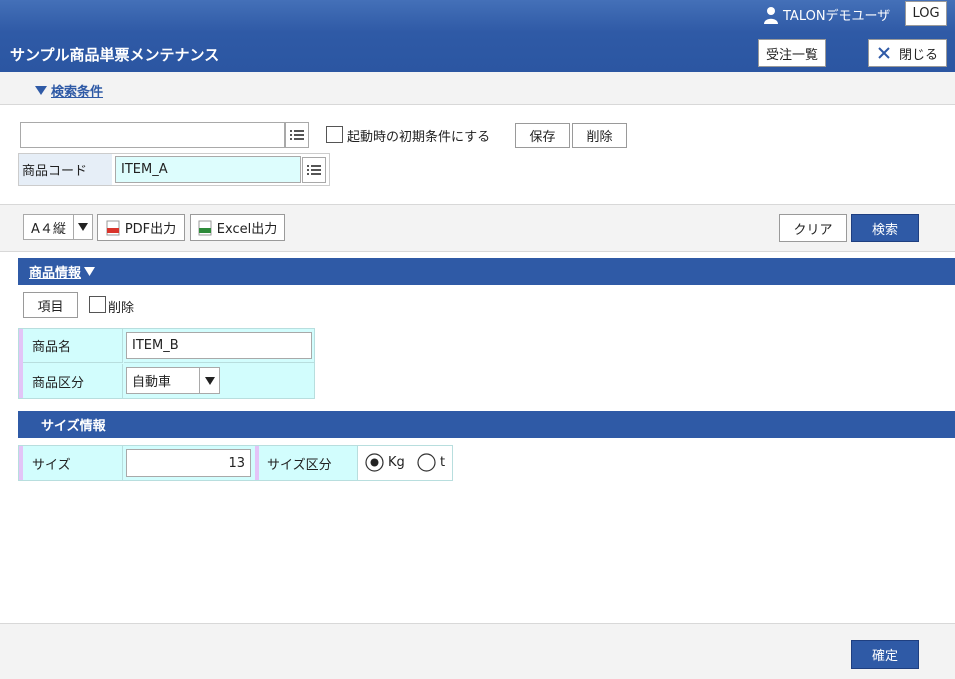 Image resolution: width=955 pixels, height=679 pixels. I want to click on product-info-title: 商品情報, so click(55, 273).